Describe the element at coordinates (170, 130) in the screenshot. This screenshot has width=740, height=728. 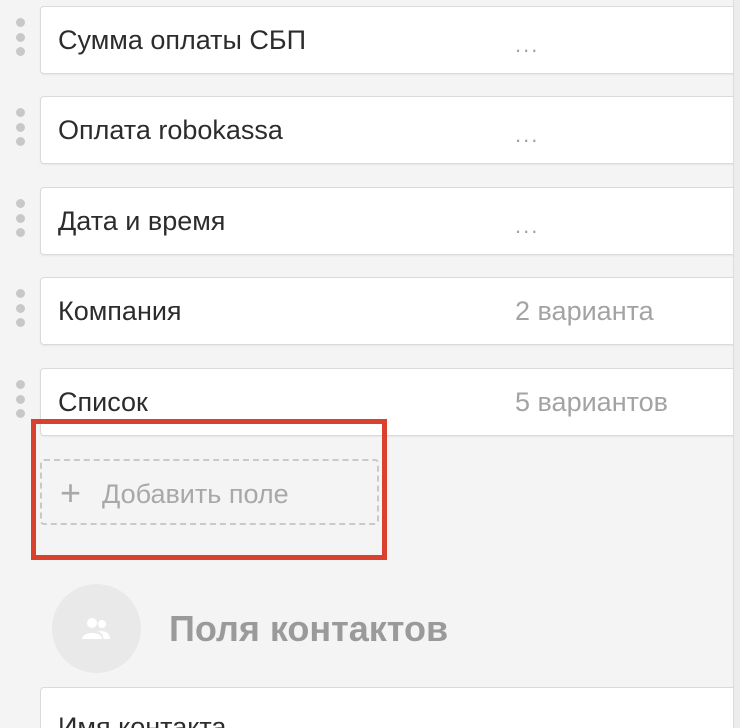
I see `field-name: Оплата robokassa` at that location.